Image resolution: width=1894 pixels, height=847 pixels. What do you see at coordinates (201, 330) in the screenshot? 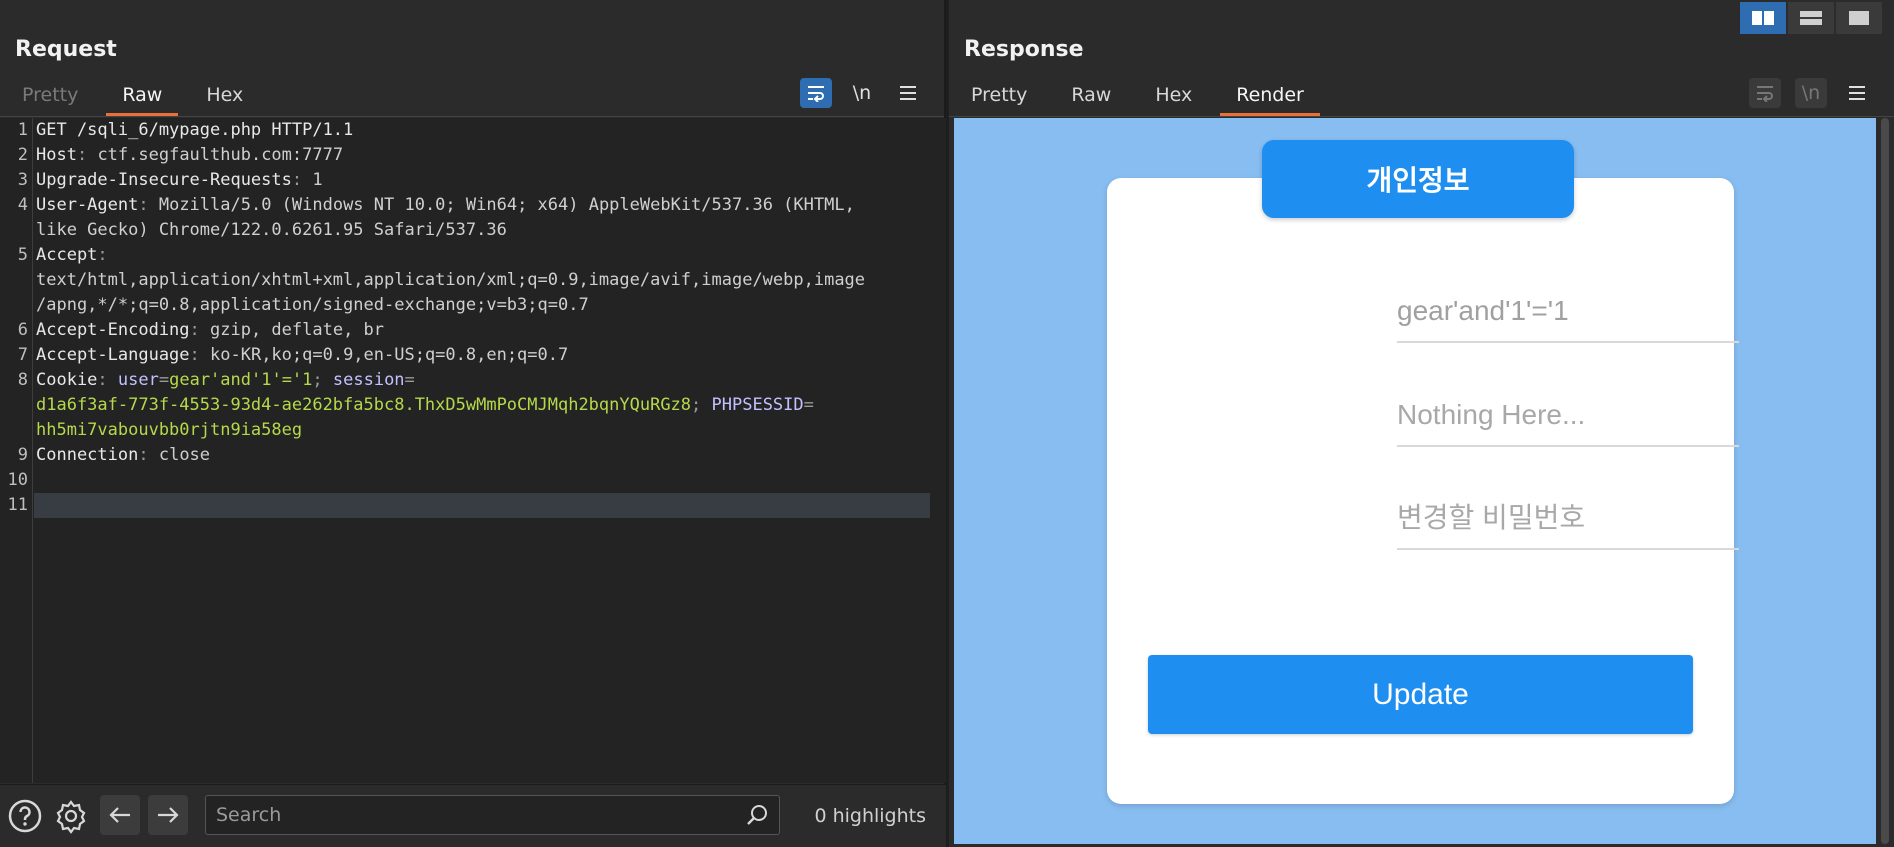
I see `code-line: 6 Accept-Encoding: gzip, deflate, br` at bounding box center [201, 330].